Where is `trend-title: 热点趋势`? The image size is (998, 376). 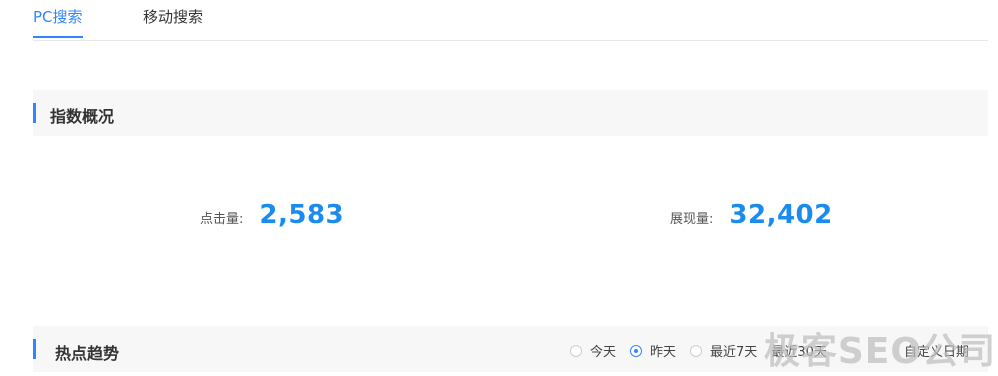
trend-title: 热点趋势 is located at coordinates (87, 353).